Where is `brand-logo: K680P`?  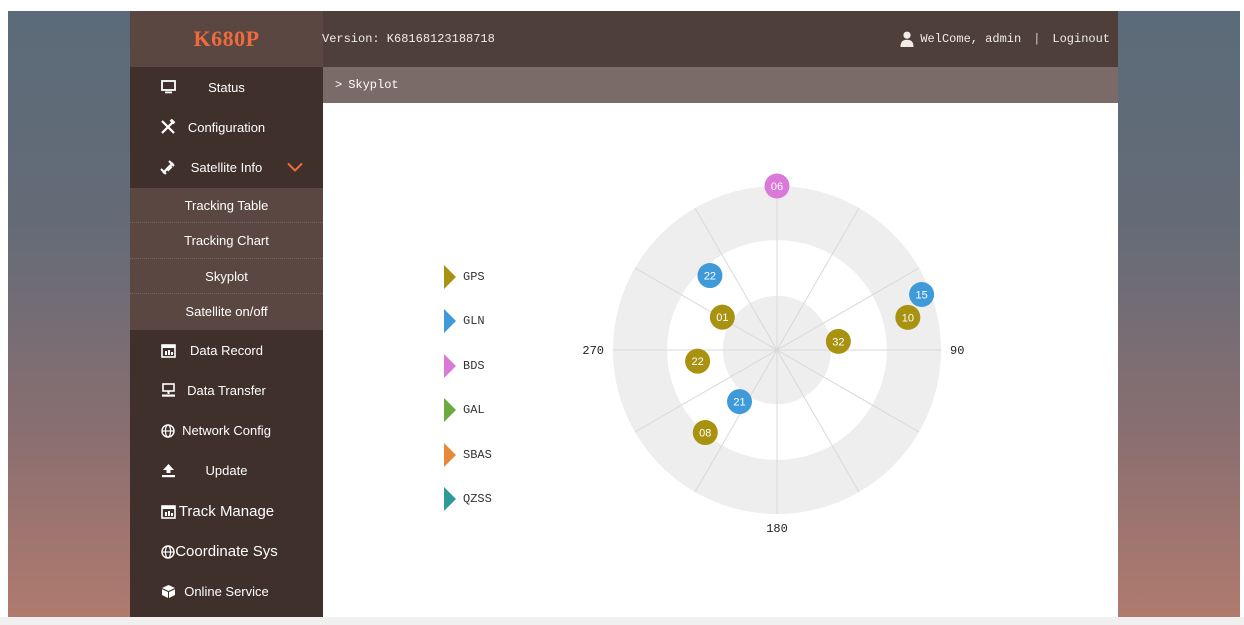 brand-logo: K680P is located at coordinates (226, 39).